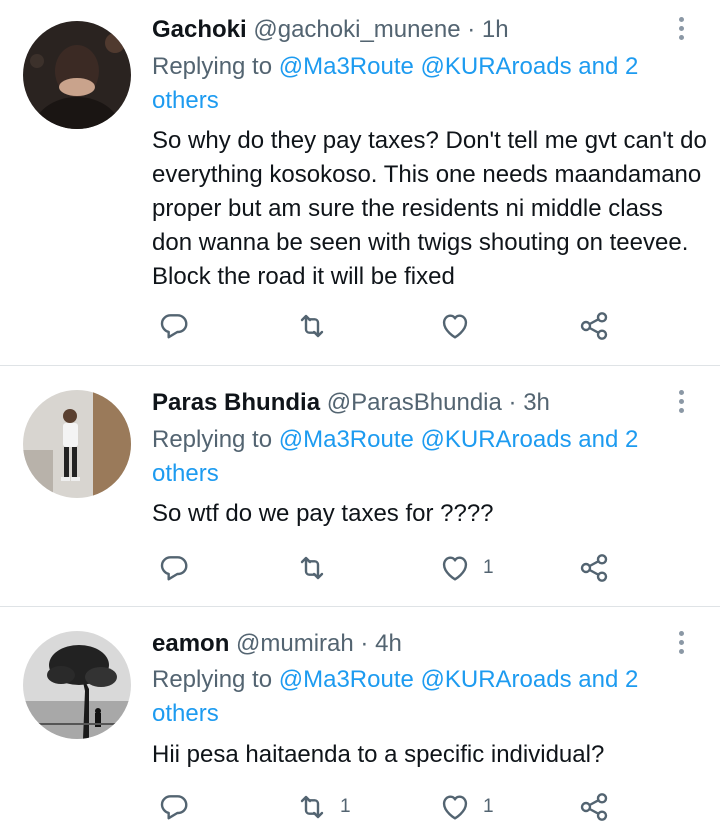 The height and width of the screenshot is (835, 720). What do you see at coordinates (388, 643) in the screenshot?
I see `timestamp: 4h` at bounding box center [388, 643].